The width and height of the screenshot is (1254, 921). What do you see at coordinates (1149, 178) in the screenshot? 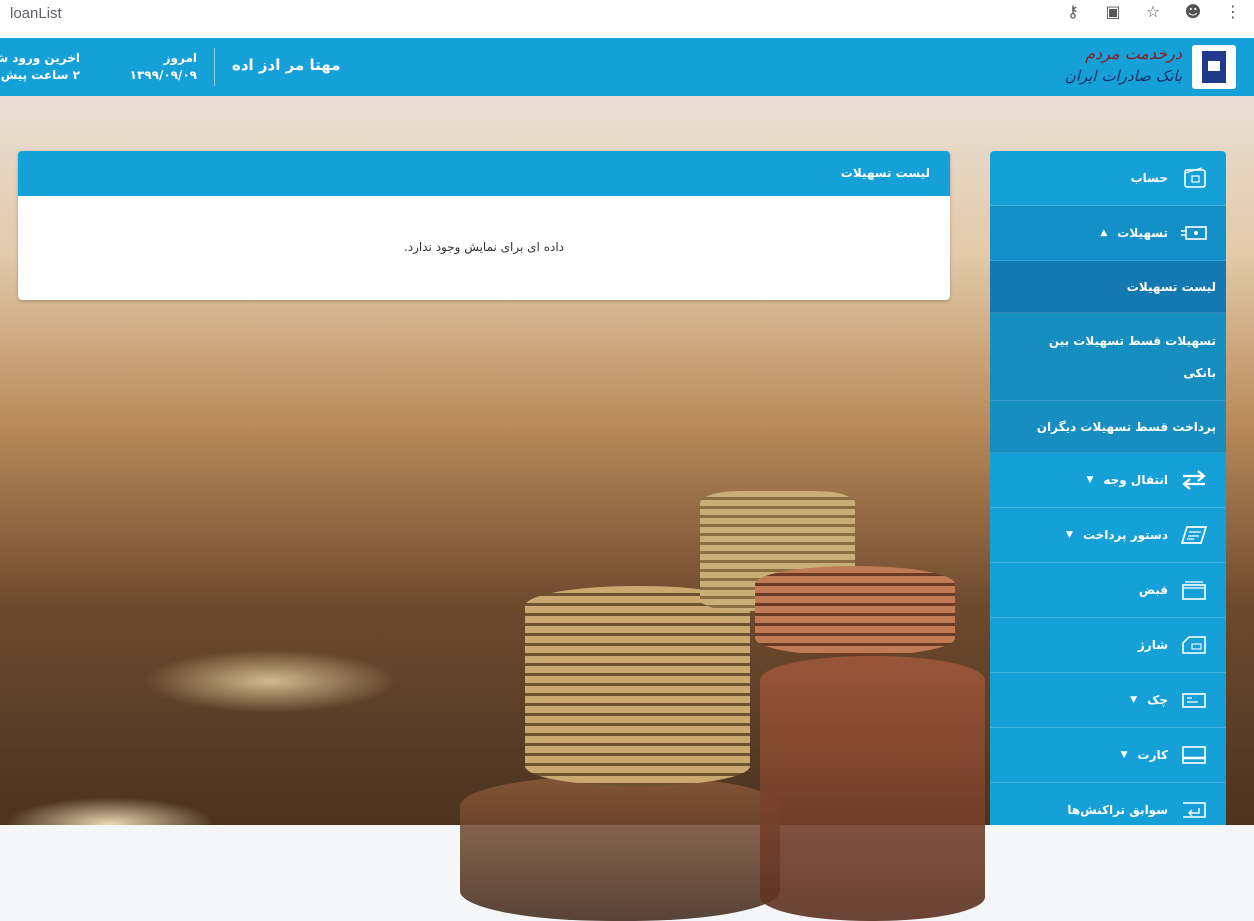
I see `sidebar-item-label: حساب` at bounding box center [1149, 178].